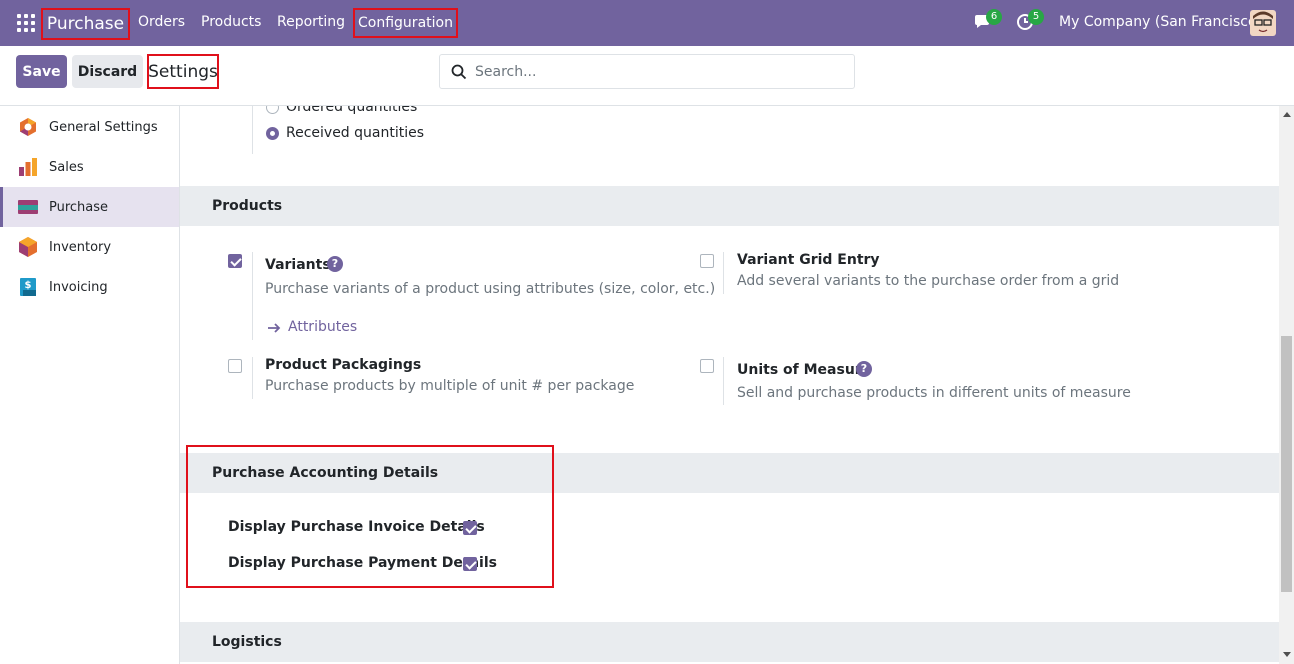 The width and height of the screenshot is (1294, 664). Describe the element at coordinates (355, 133) in the screenshot. I see `label-received-quantities: Received quantities` at that location.